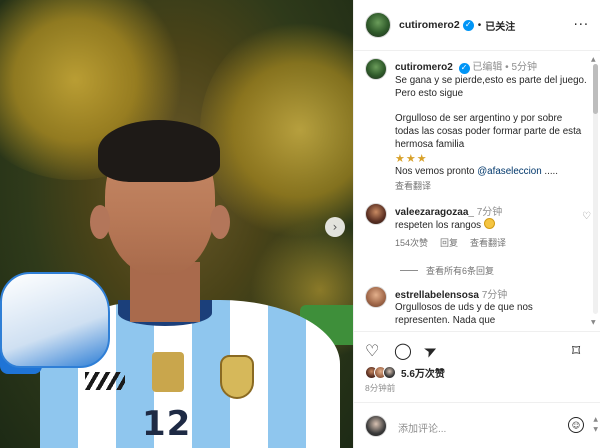  I want to click on mention-link: @afaseleccion, so click(509, 171).